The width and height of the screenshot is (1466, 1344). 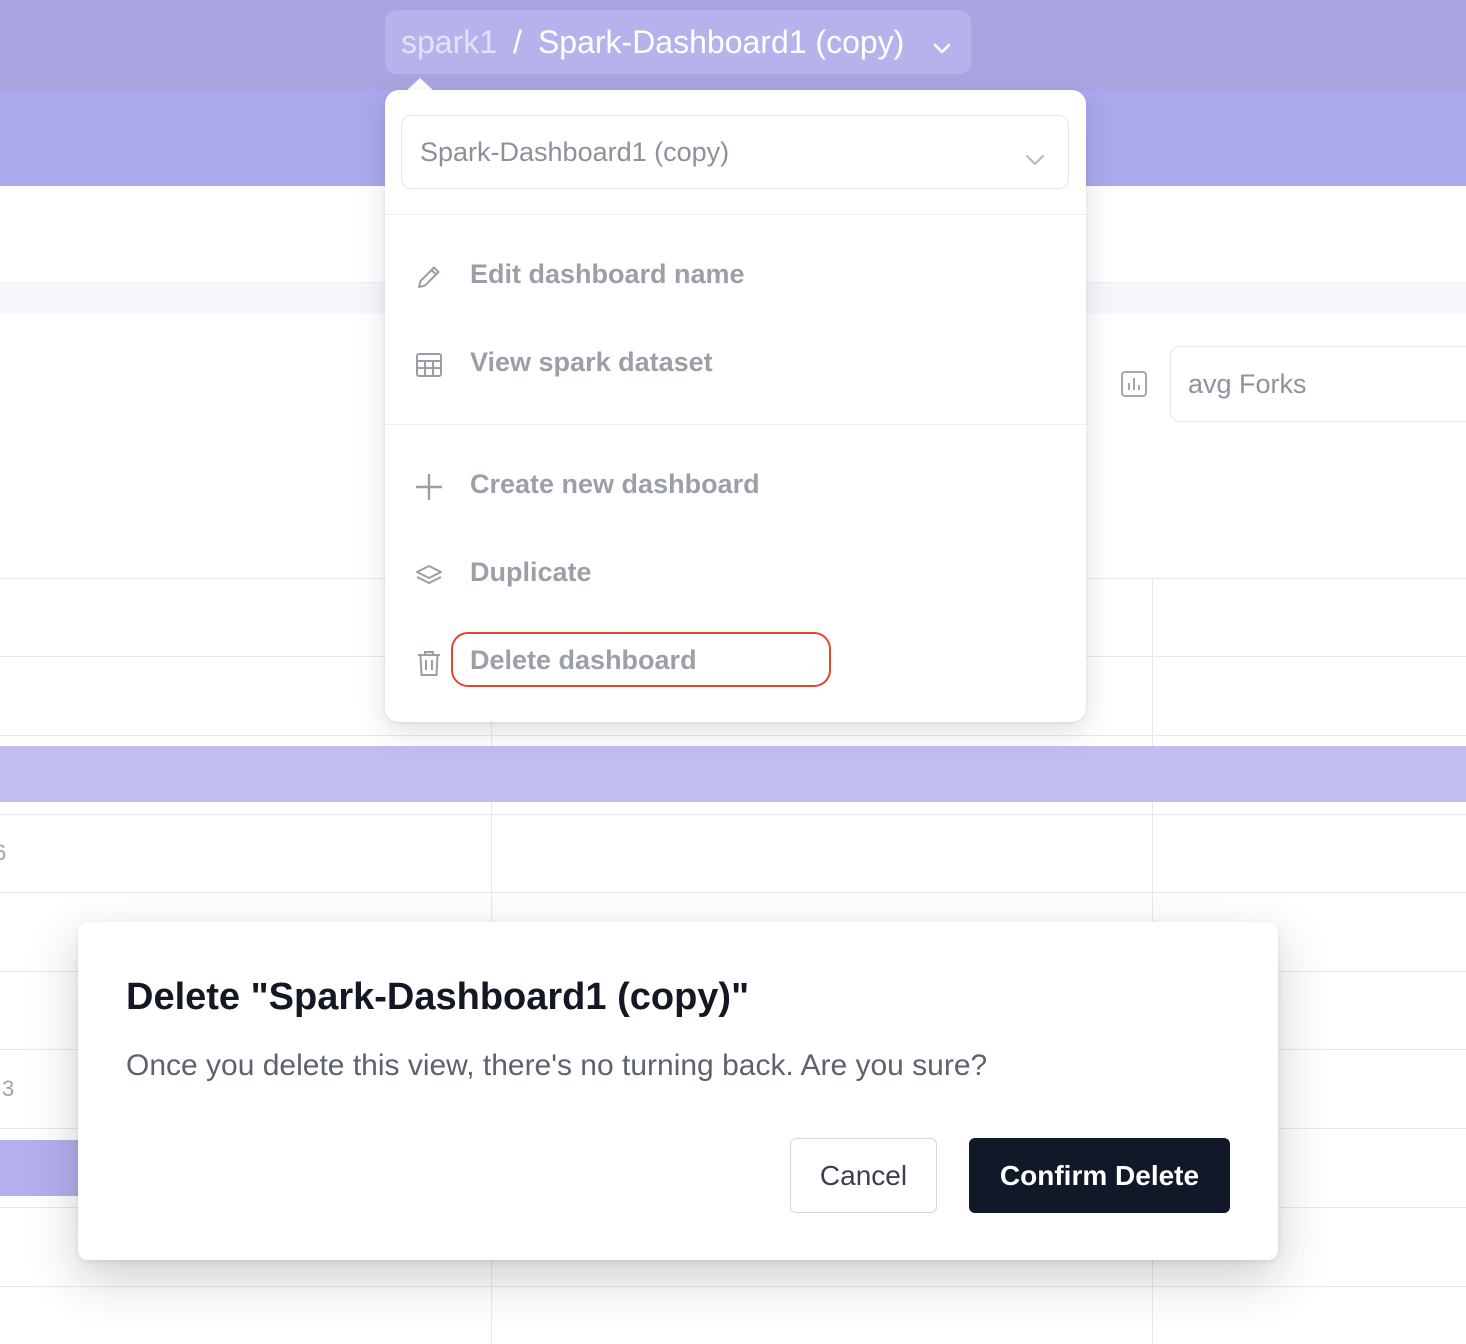 What do you see at coordinates (429, 277) in the screenshot?
I see `pencil-icon` at bounding box center [429, 277].